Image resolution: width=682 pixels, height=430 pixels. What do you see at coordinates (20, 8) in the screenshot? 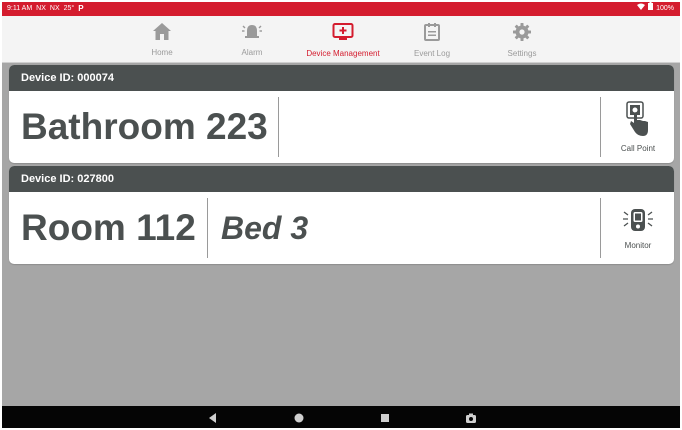
I see `status-time: 9:11 AM` at bounding box center [20, 8].